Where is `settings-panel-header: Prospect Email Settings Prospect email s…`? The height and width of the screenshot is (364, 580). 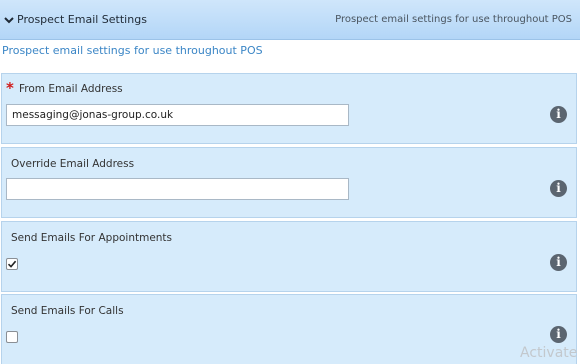
settings-panel-header: Prospect Email Settings Prospect email s… is located at coordinates (290, 20).